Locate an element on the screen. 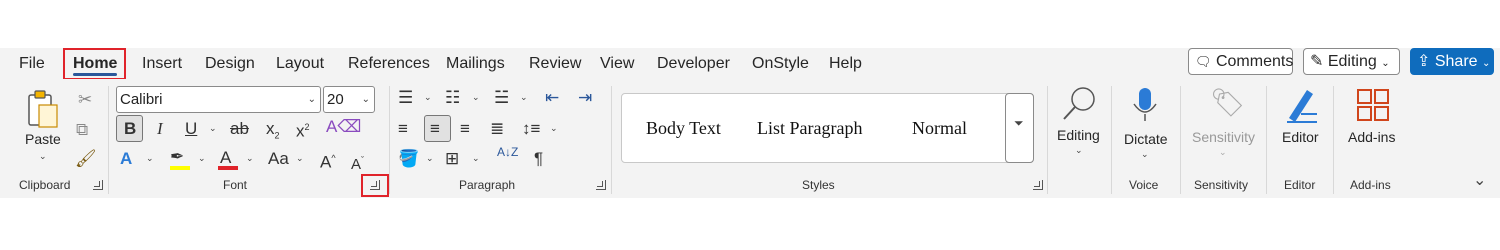 The width and height of the screenshot is (1500, 250). highlight-pen-icon: ✒ is located at coordinates (177, 157).